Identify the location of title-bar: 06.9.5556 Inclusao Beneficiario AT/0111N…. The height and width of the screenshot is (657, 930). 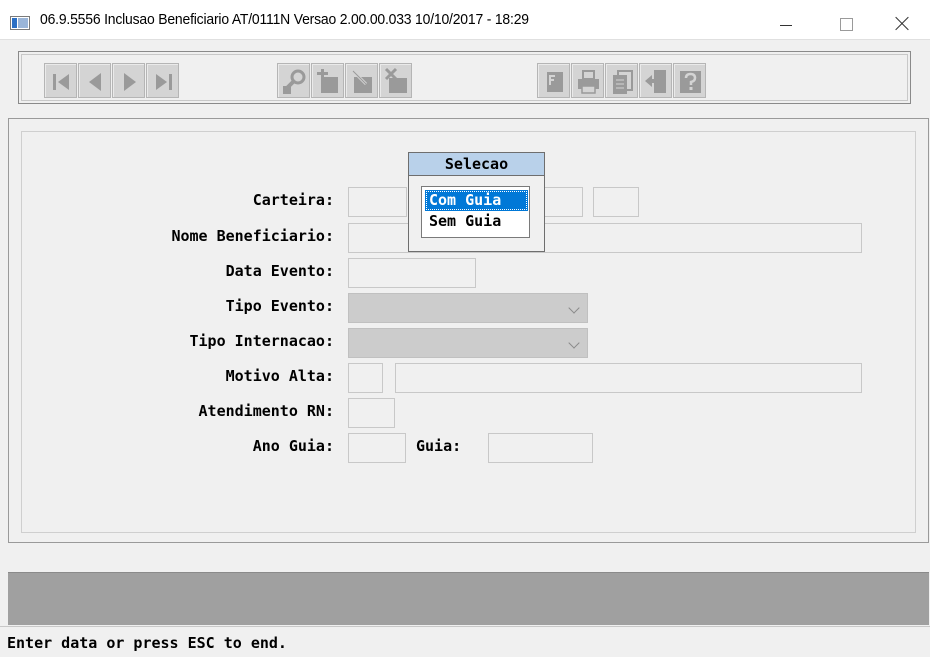
(465, 20).